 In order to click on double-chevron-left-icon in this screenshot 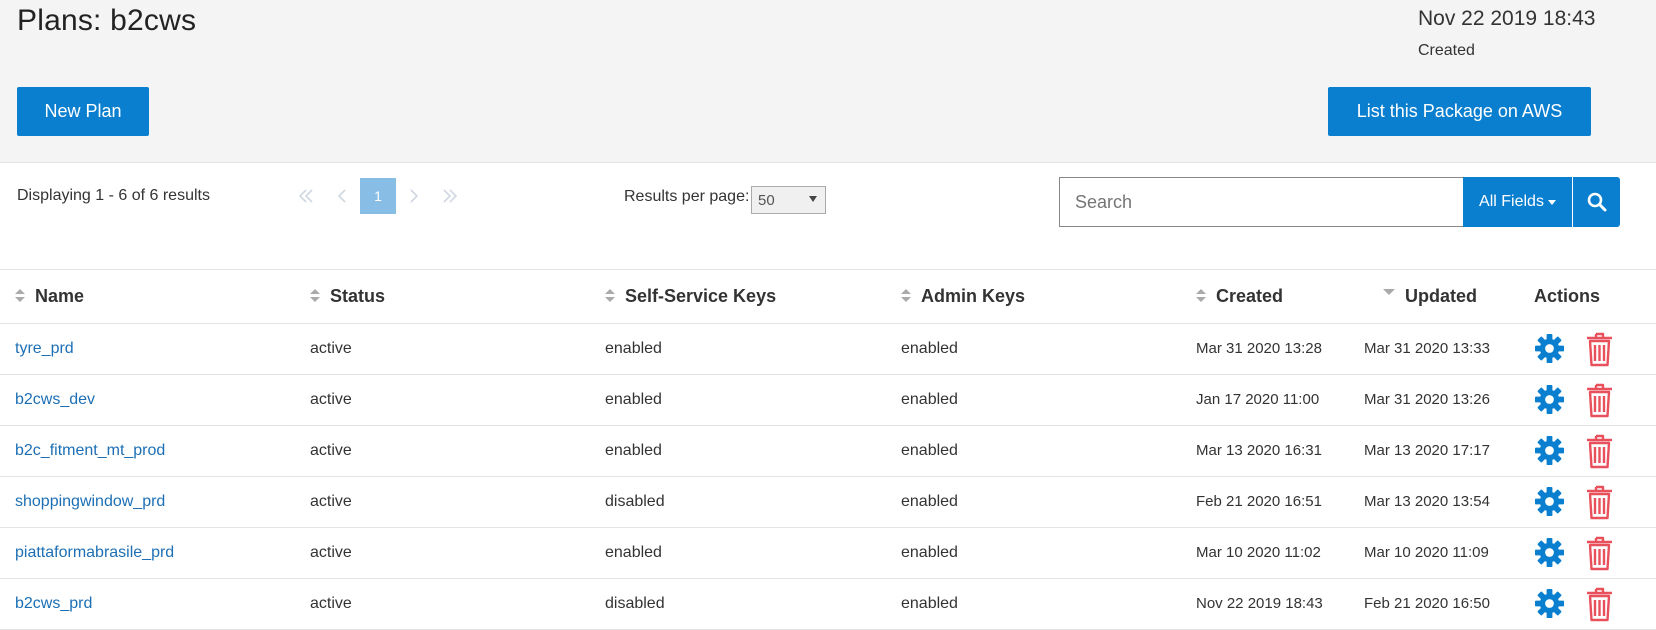, I will do `click(305, 196)`.